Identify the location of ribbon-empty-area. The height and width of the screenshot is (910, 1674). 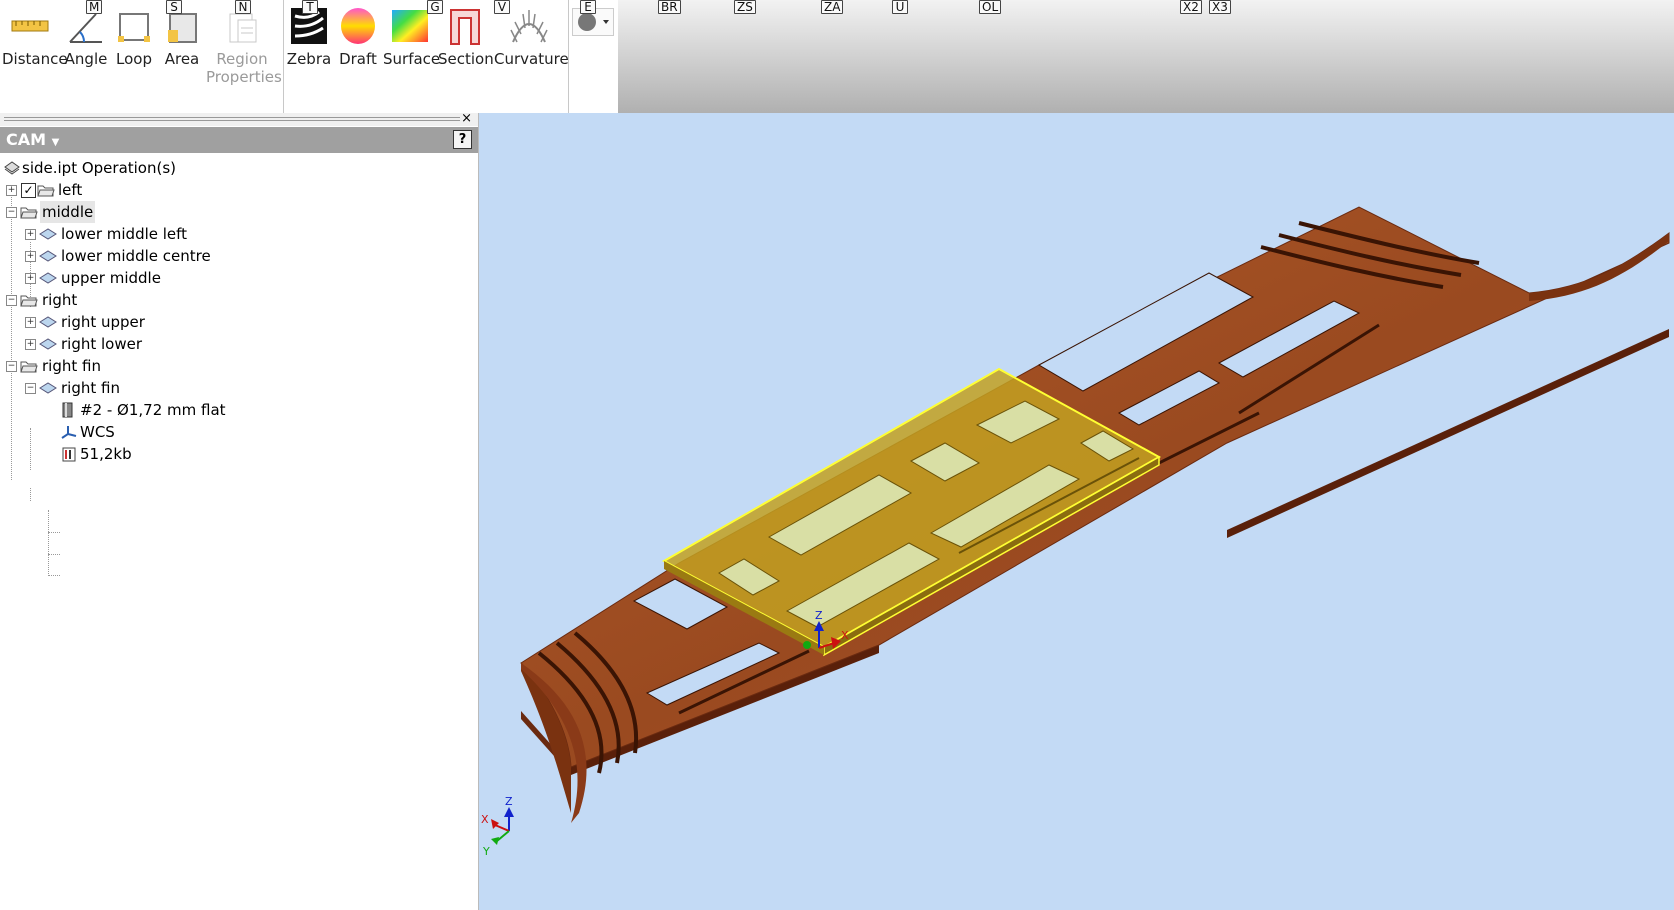
(1146, 56).